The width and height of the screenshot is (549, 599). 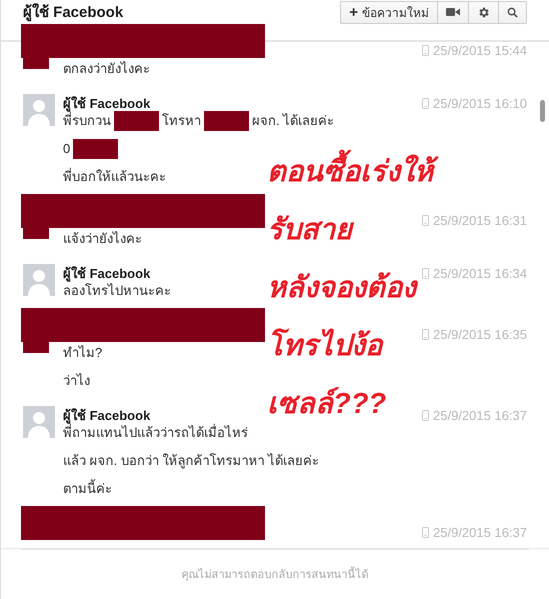 I want to click on message-time: 25/9/2015 16:10, so click(x=480, y=103).